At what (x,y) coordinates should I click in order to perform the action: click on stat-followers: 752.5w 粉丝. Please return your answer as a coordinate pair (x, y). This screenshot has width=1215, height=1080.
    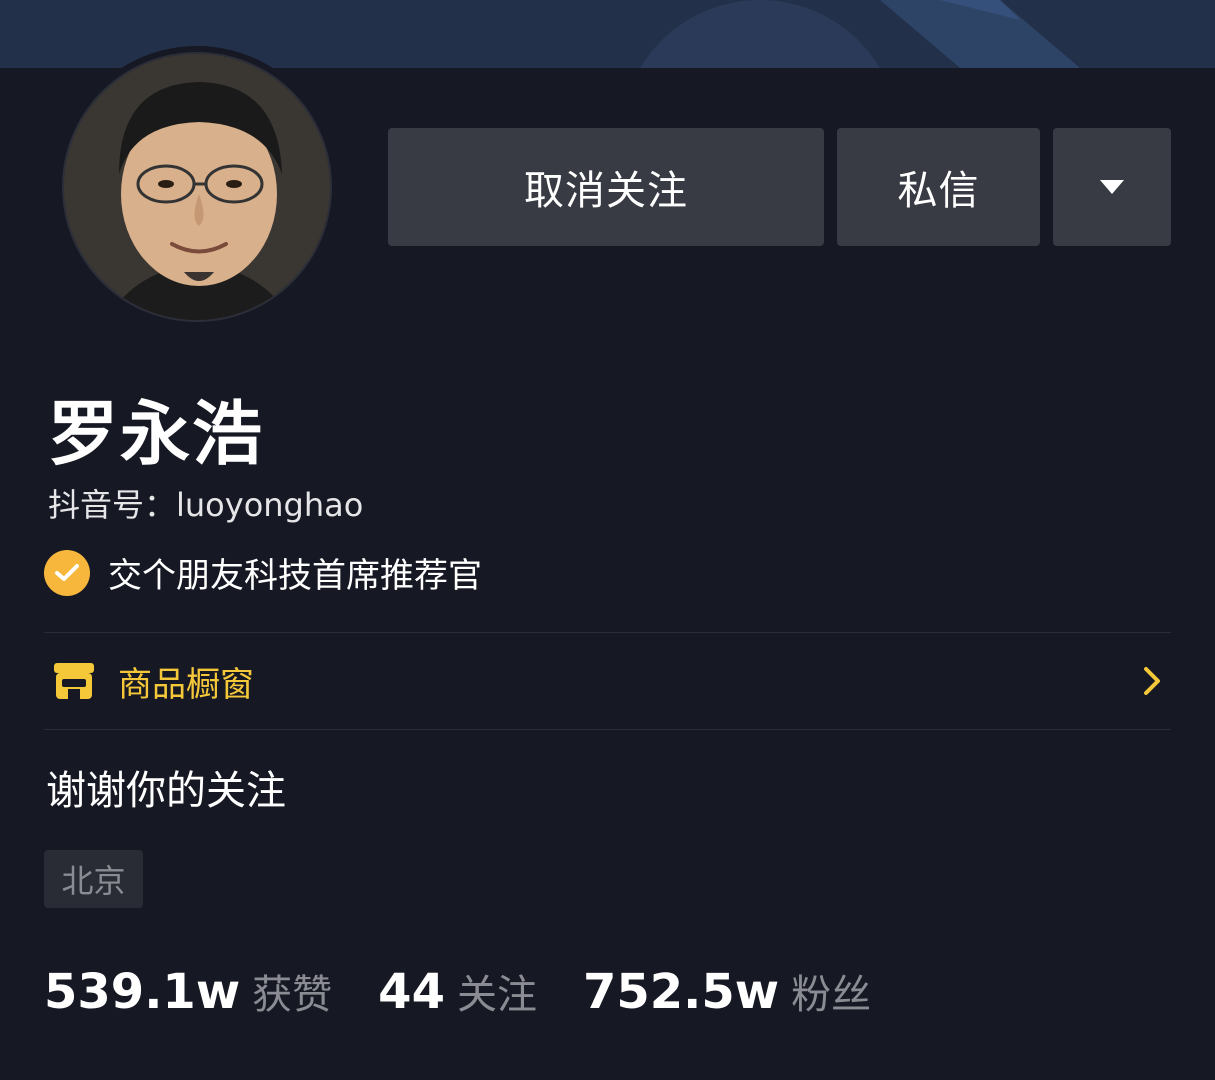
    Looking at the image, I should click on (727, 991).